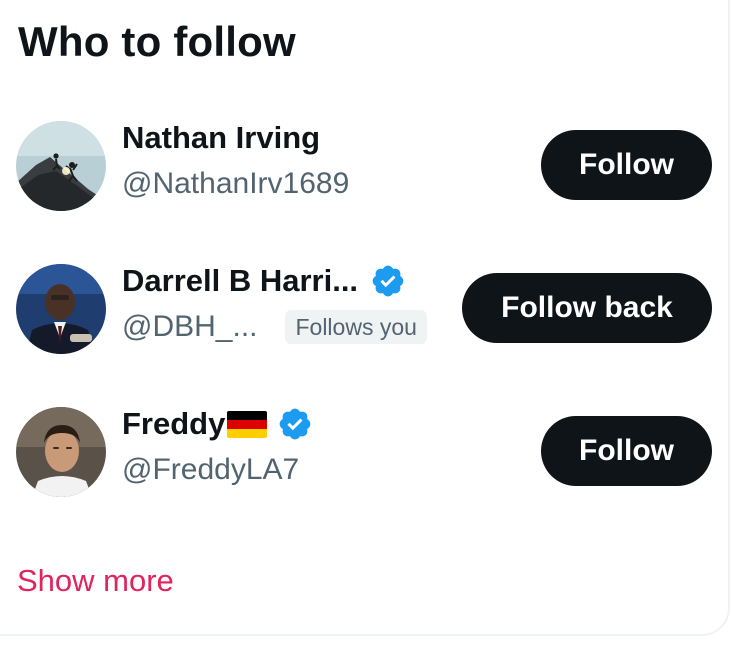  I want to click on show-more-link: Show more, so click(95, 581).